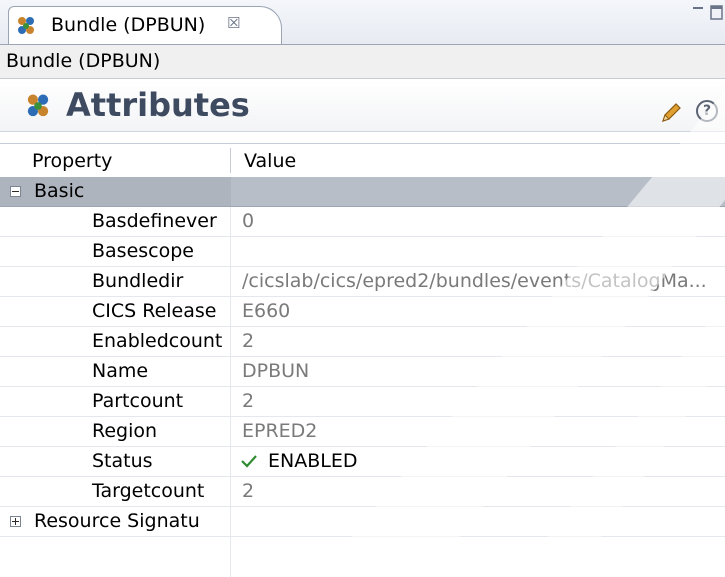 This screenshot has width=725, height=577. I want to click on column-header-value: Value, so click(270, 161).